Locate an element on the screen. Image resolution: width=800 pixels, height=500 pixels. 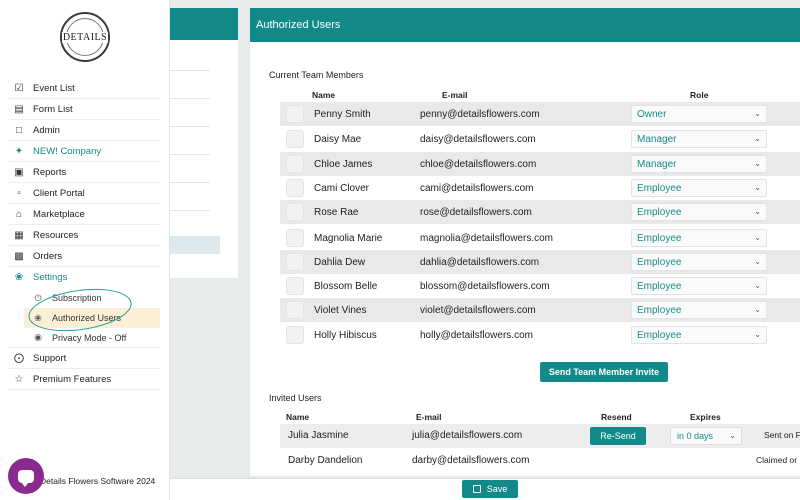
store-icon: ⌂ is located at coordinates (19, 214).